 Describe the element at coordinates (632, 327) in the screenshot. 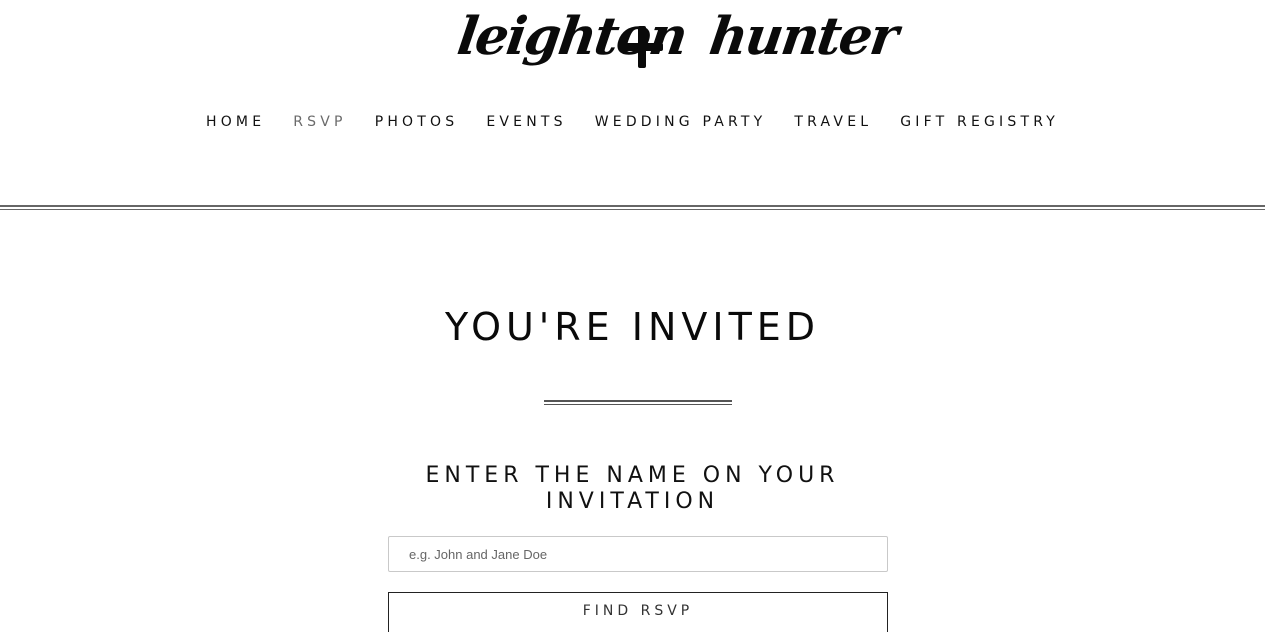

I see `page-title: YOU'RE INVITED` at that location.